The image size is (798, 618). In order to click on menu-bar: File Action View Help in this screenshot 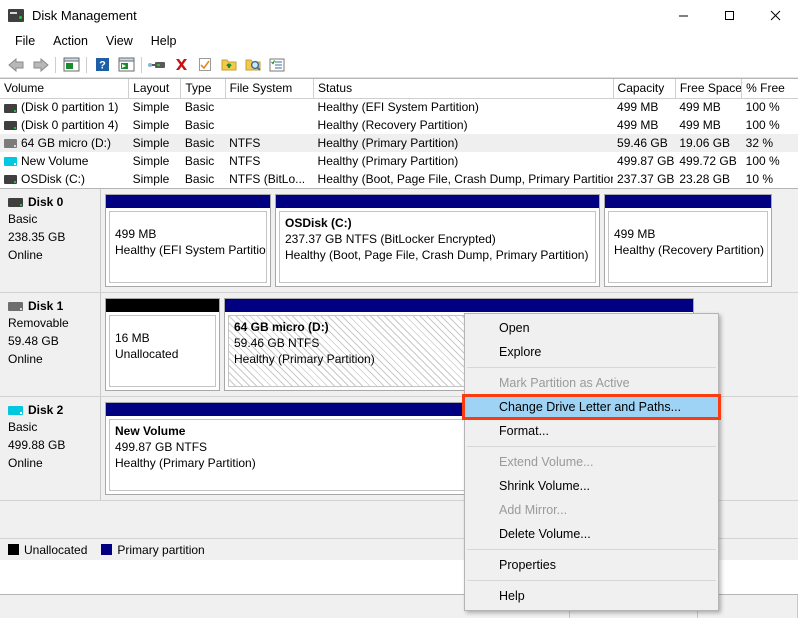, I will do `click(399, 41)`.